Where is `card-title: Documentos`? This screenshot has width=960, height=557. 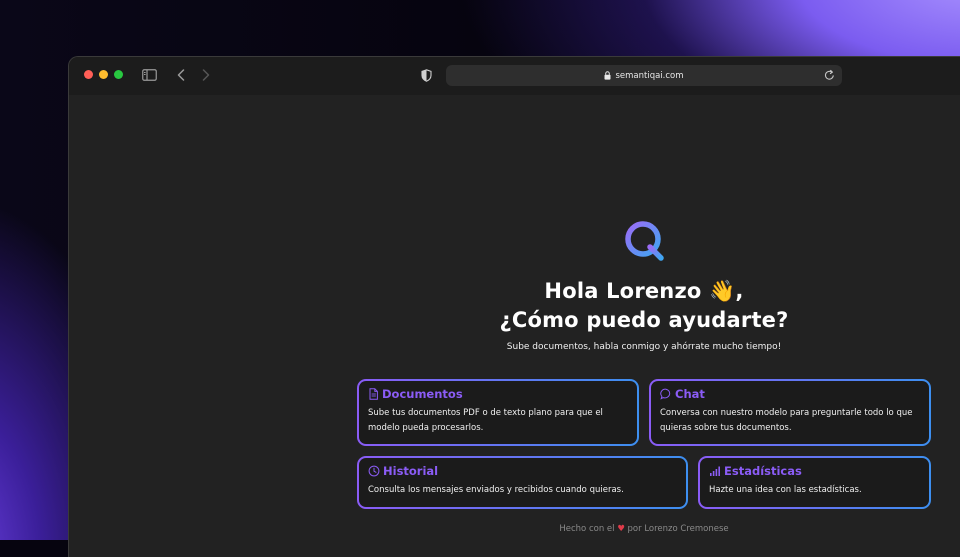 card-title: Documentos is located at coordinates (422, 394).